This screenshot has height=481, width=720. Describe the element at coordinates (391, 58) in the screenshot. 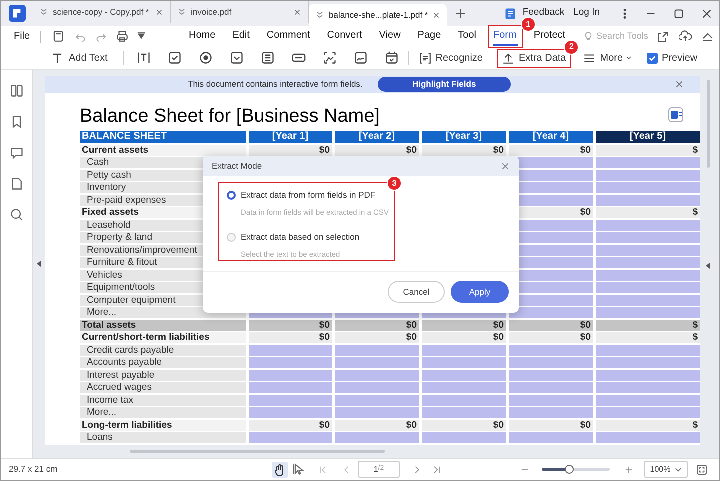

I see `date-field-icon` at that location.